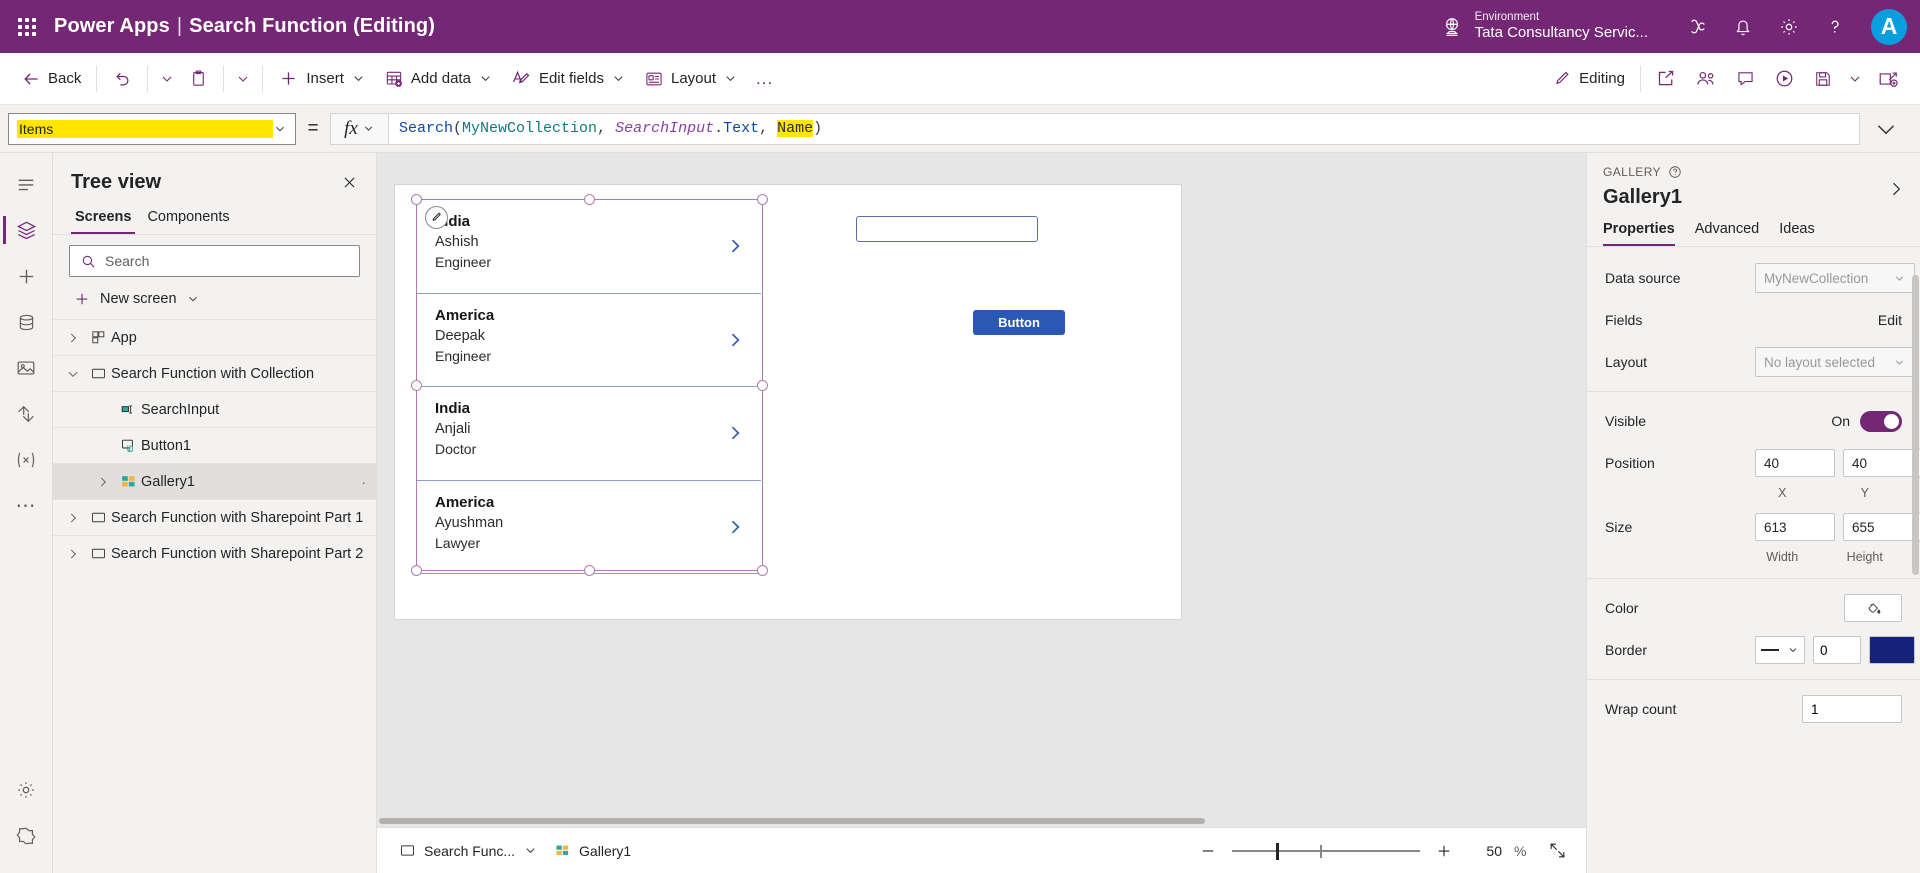 The image size is (1920, 873). I want to click on border-style-dropdown, so click(1780, 650).